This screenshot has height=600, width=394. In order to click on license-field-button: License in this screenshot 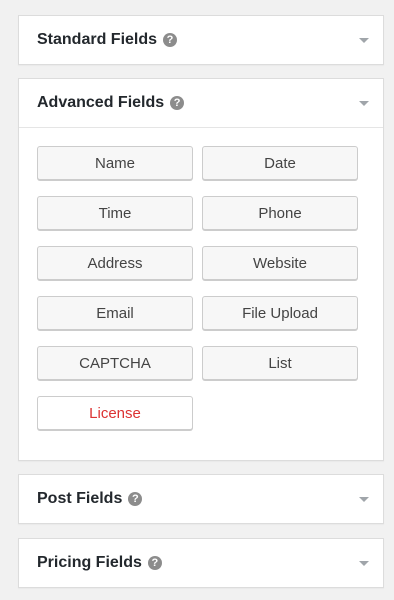, I will do `click(115, 413)`.